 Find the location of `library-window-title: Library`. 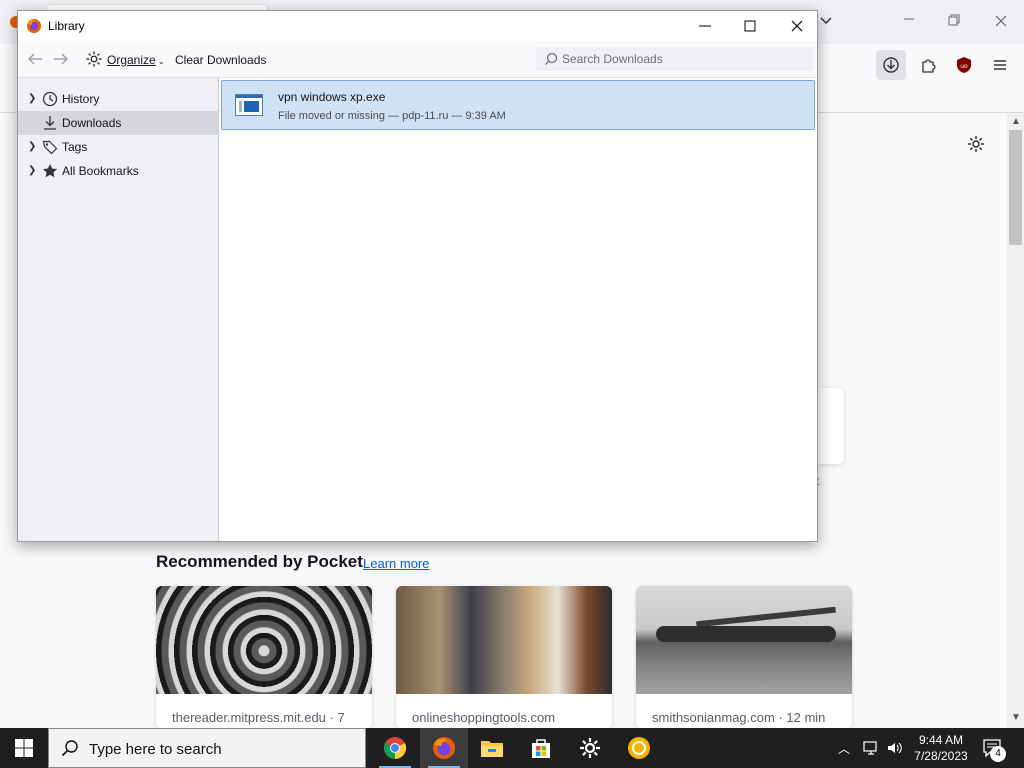

library-window-title: Library is located at coordinates (66, 26).